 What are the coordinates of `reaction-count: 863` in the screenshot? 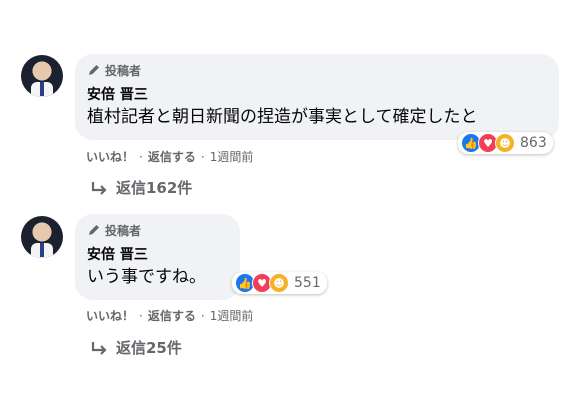 It's located at (533, 143).